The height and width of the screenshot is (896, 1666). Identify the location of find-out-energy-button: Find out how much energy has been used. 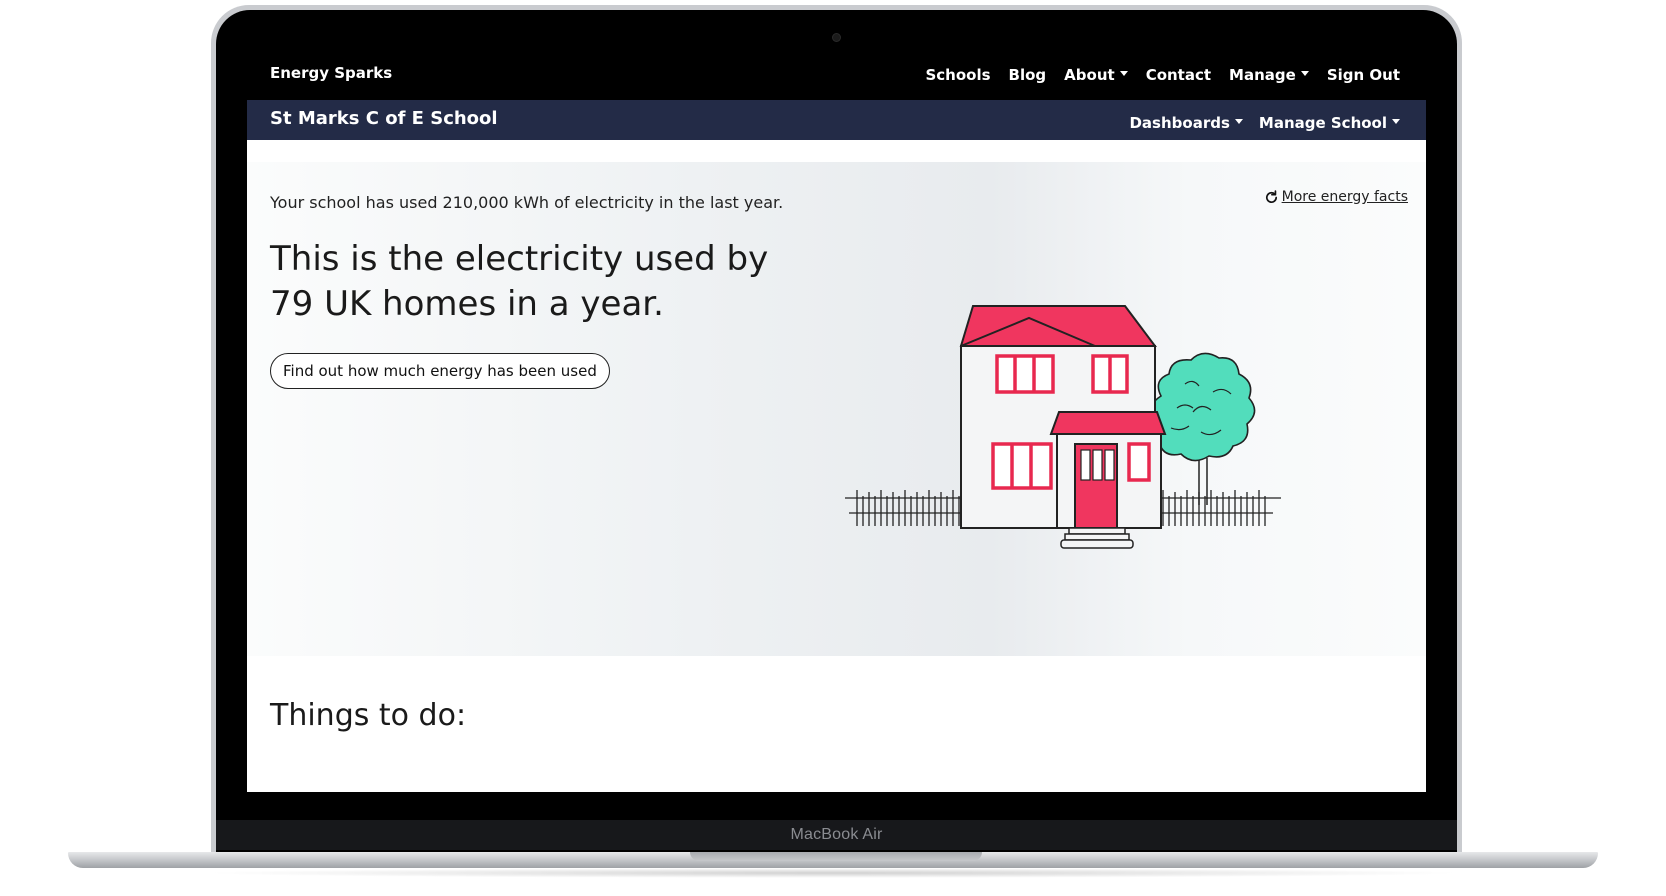
(440, 371).